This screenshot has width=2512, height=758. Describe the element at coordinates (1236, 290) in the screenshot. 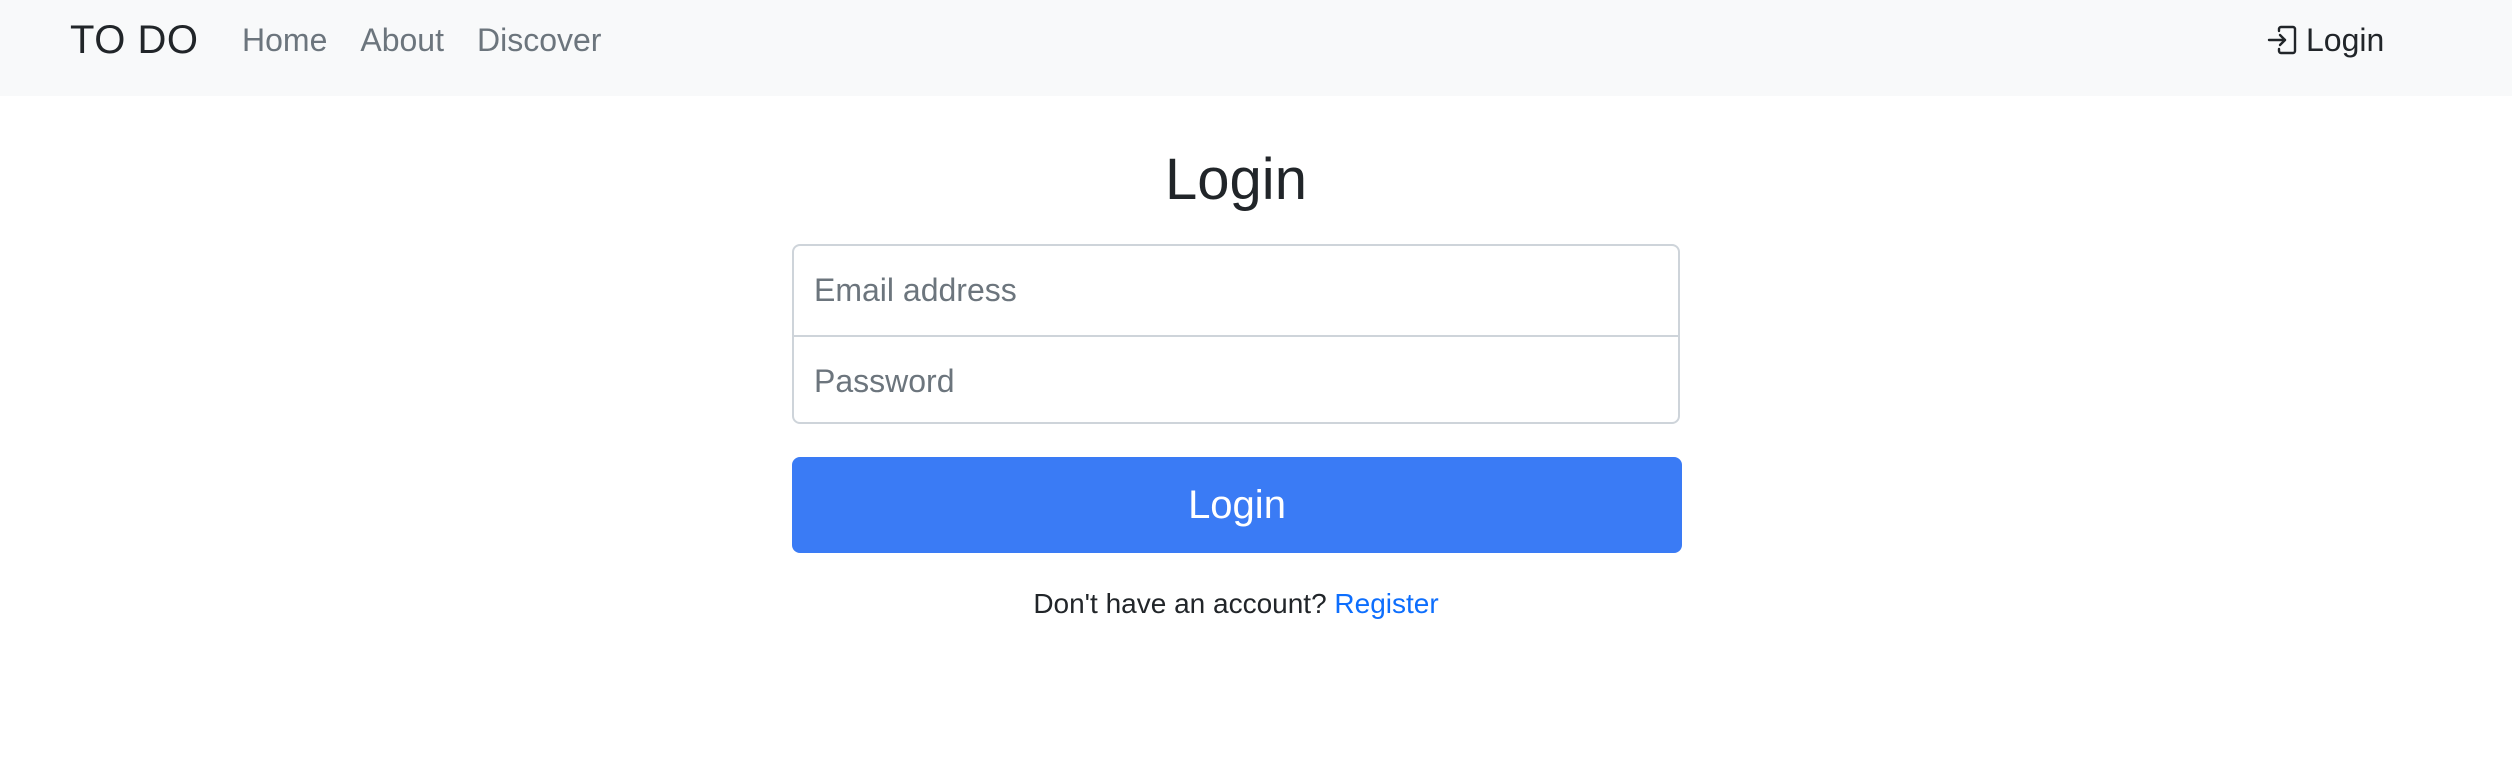

I see `email-field` at that location.